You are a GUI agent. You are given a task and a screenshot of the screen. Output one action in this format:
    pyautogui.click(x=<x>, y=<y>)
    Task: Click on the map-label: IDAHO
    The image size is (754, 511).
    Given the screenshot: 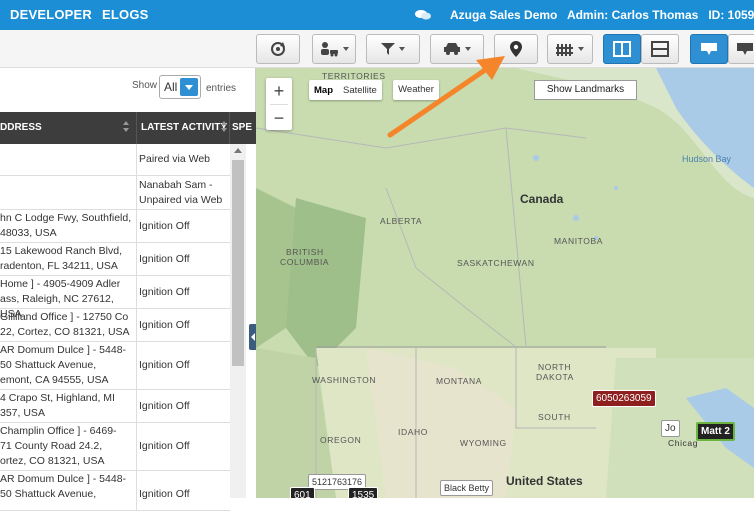 What is the action you would take?
    pyautogui.click(x=413, y=432)
    